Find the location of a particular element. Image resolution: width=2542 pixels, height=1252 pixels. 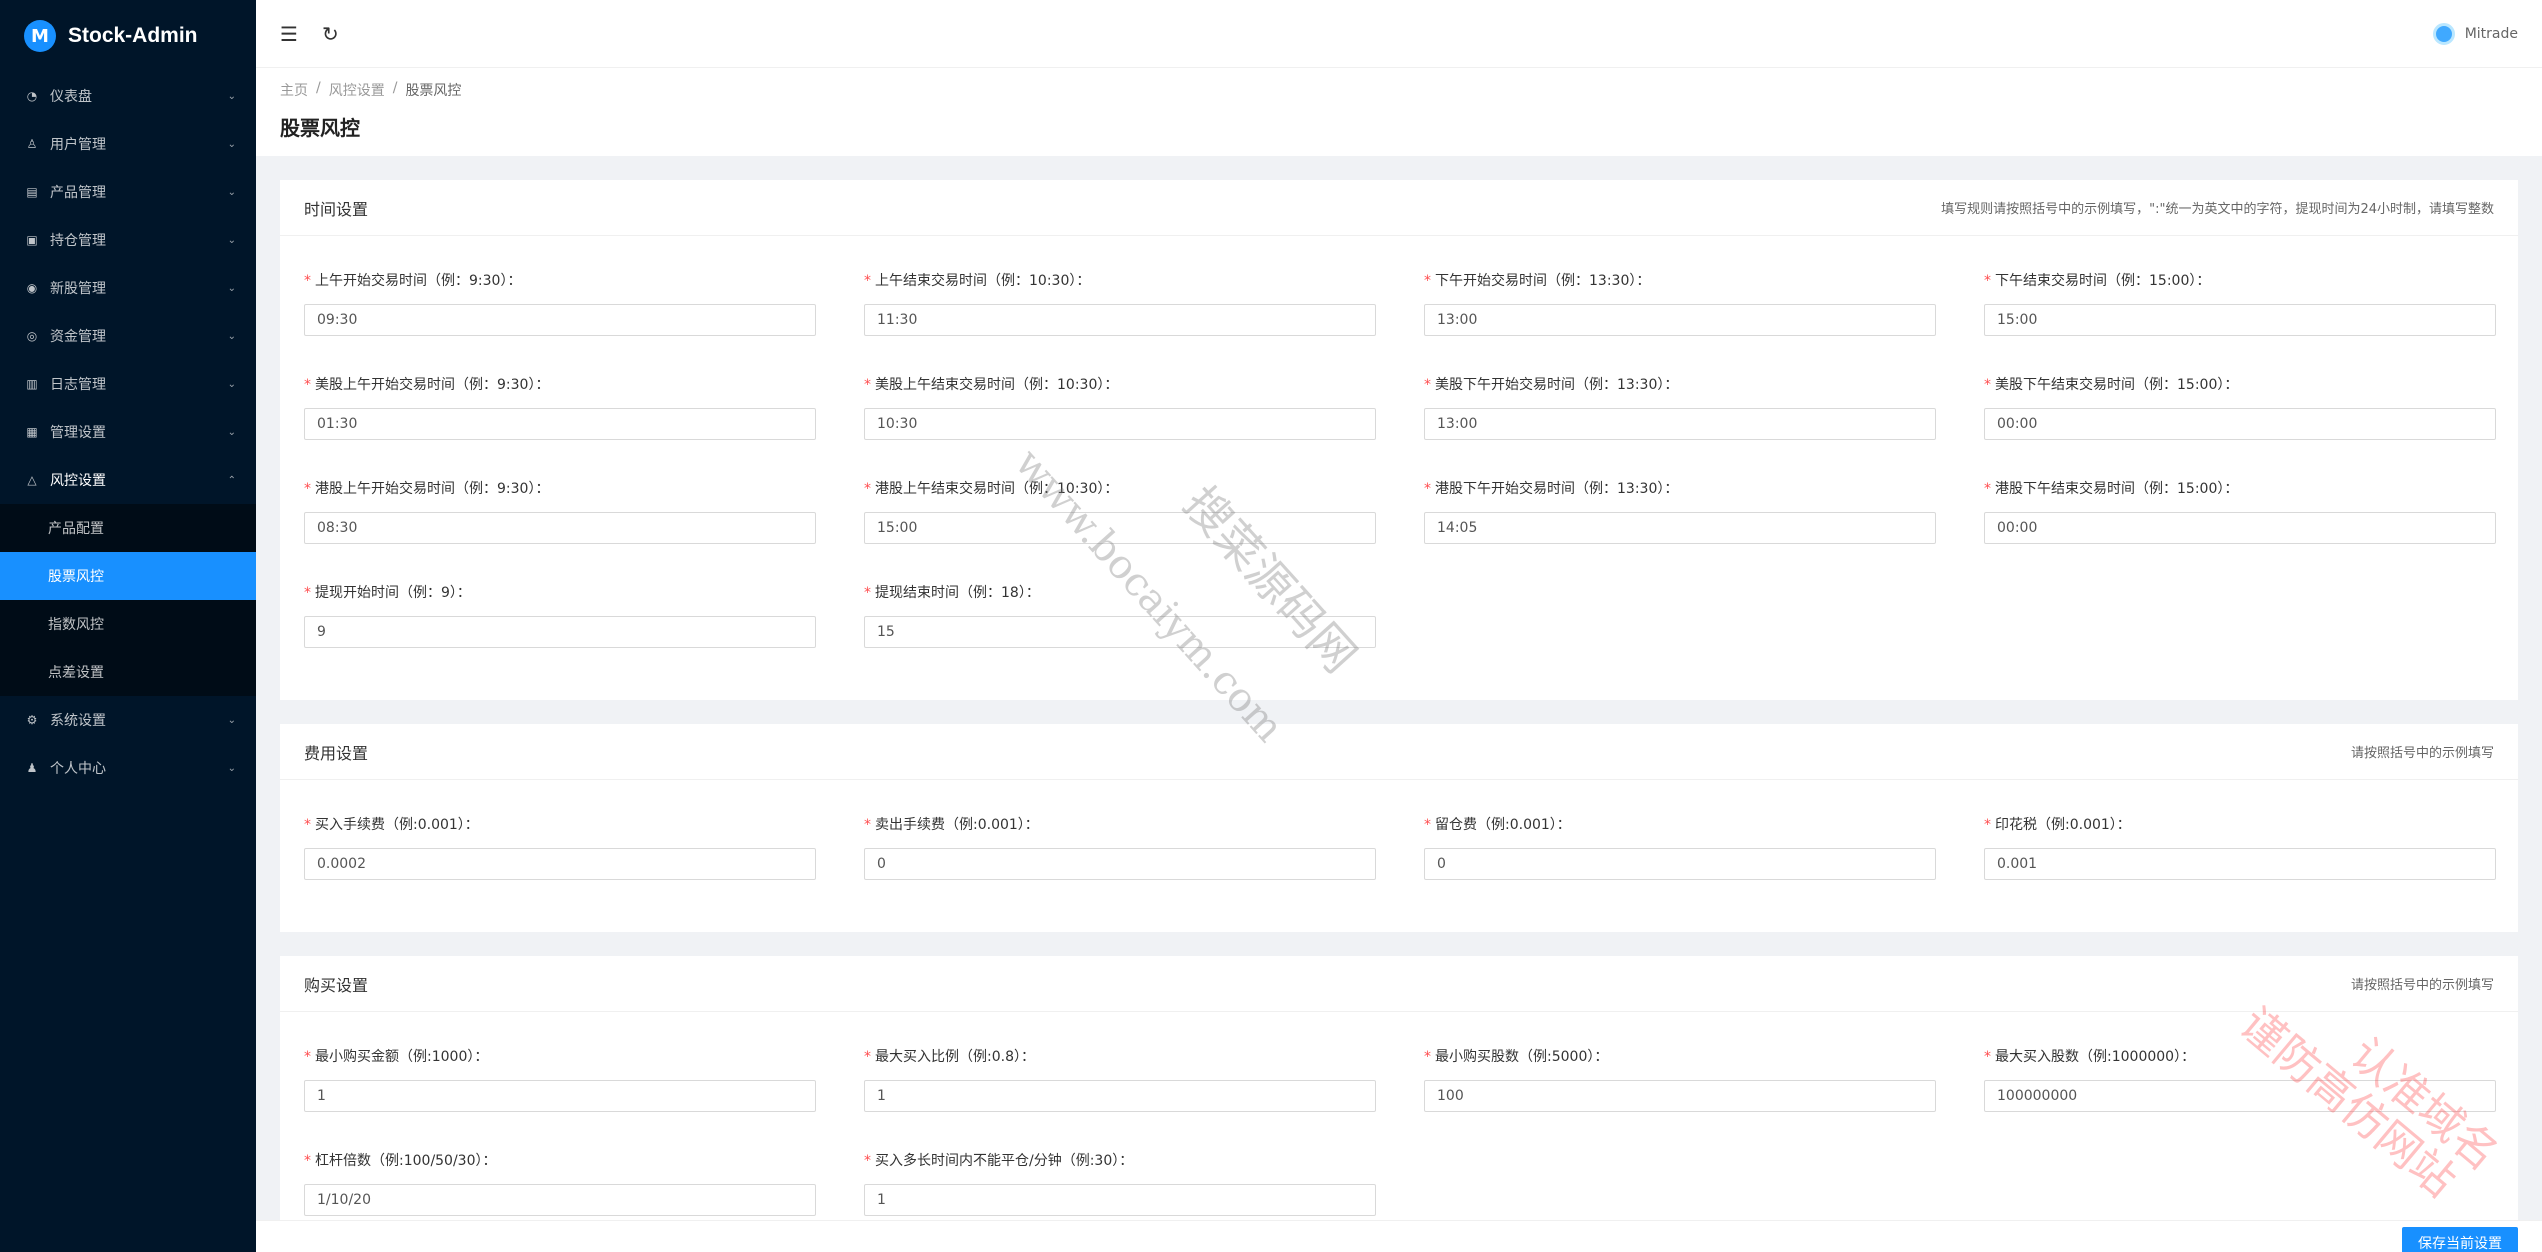

text-input: 9 is located at coordinates (560, 632).